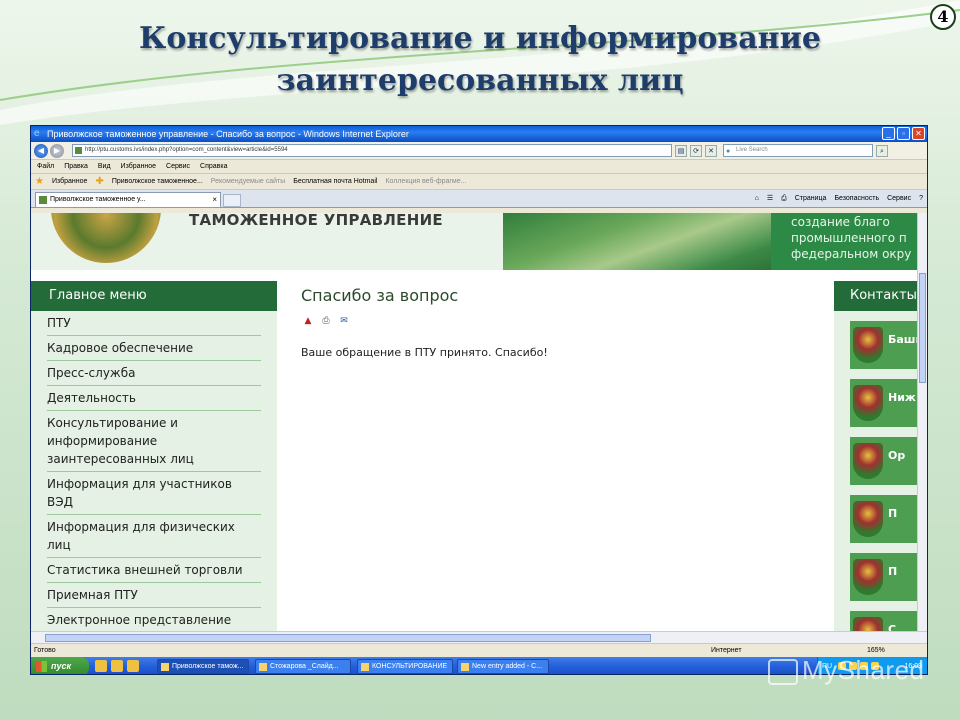 The image size is (960, 720). What do you see at coordinates (882, 150) in the screenshot?
I see `search-go-icon: ⌕` at bounding box center [882, 150].